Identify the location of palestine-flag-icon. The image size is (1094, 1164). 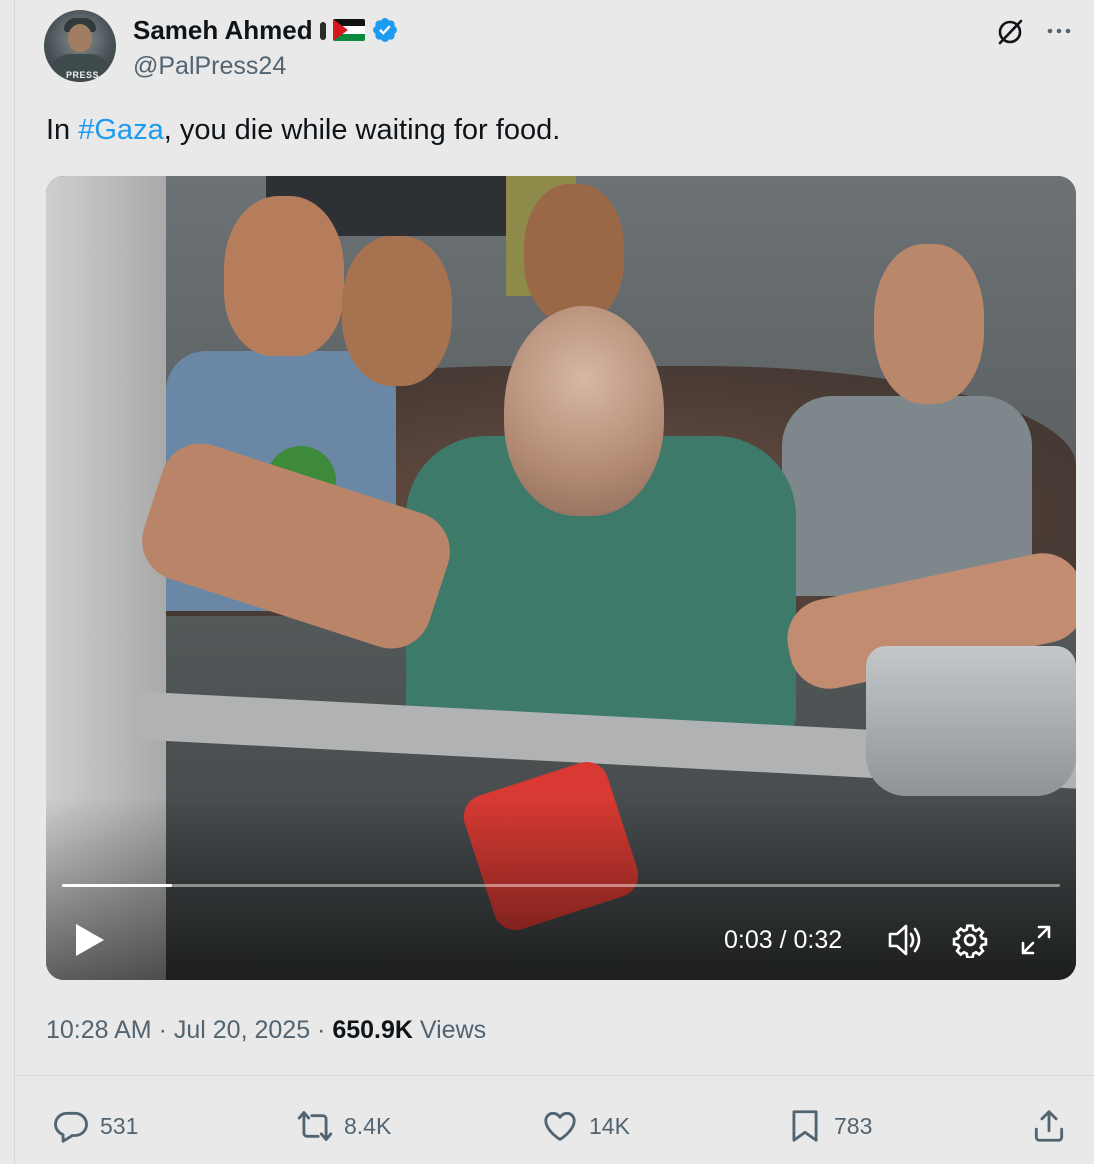
(348, 30).